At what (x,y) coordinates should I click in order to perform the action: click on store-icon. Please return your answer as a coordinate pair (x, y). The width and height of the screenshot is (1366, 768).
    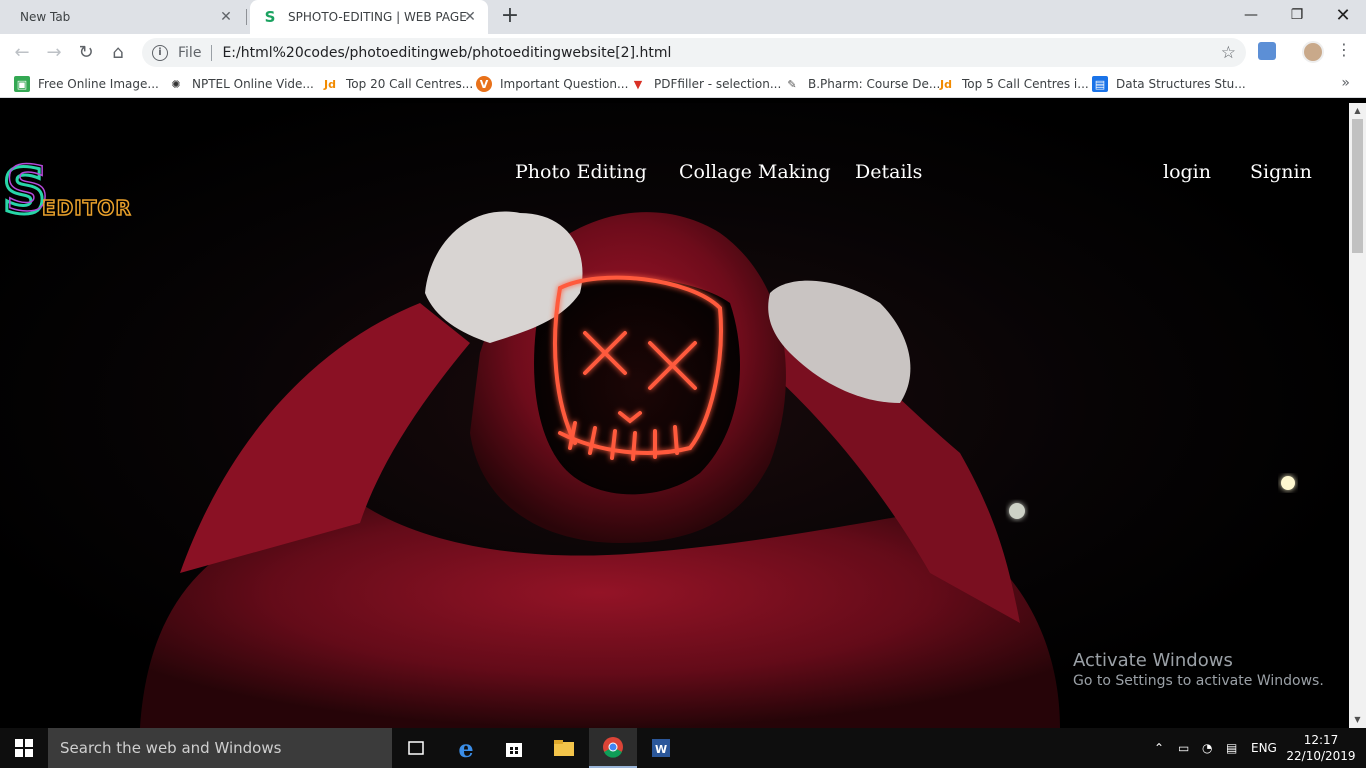
    Looking at the image, I should click on (514, 748).